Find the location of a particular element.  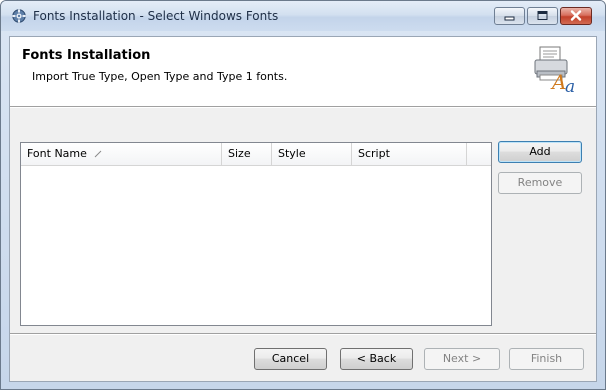

svg-text: a is located at coordinates (570, 86).